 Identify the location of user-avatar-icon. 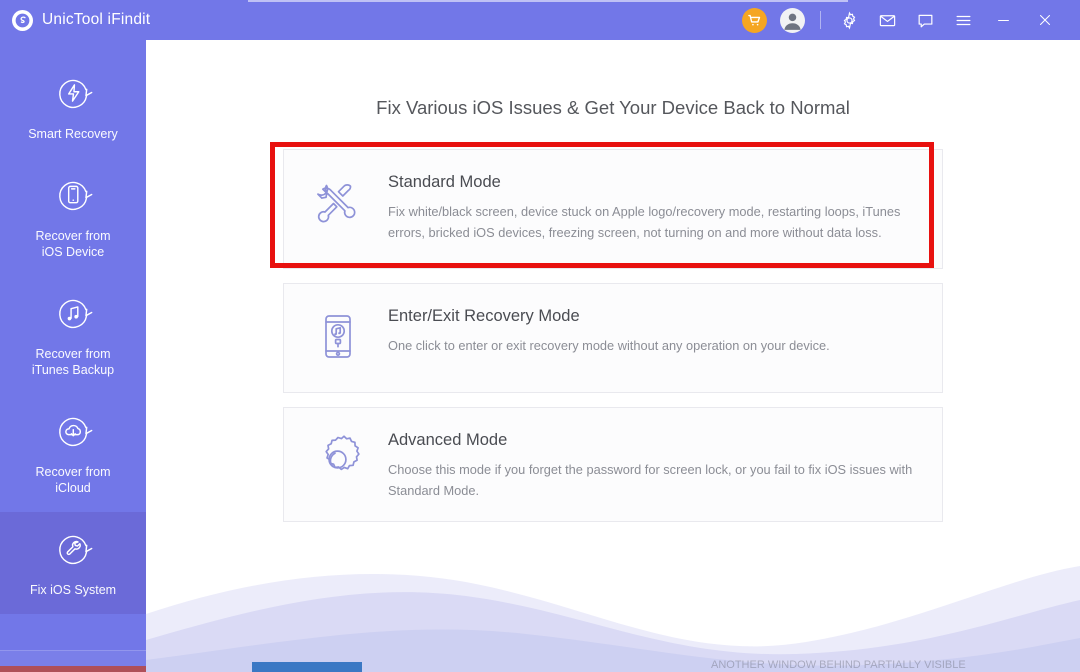
(792, 20).